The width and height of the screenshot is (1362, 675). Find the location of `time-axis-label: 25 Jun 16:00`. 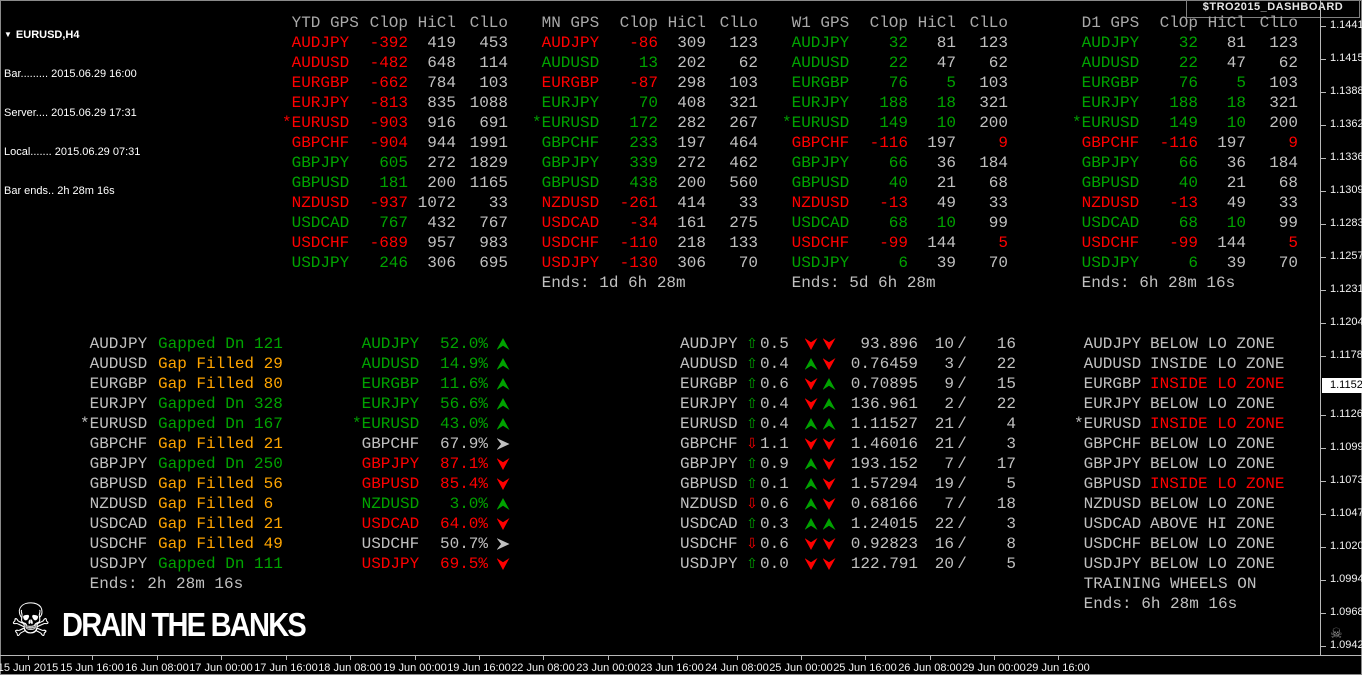

time-axis-label: 25 Jun 16:00 is located at coordinates (865, 668).